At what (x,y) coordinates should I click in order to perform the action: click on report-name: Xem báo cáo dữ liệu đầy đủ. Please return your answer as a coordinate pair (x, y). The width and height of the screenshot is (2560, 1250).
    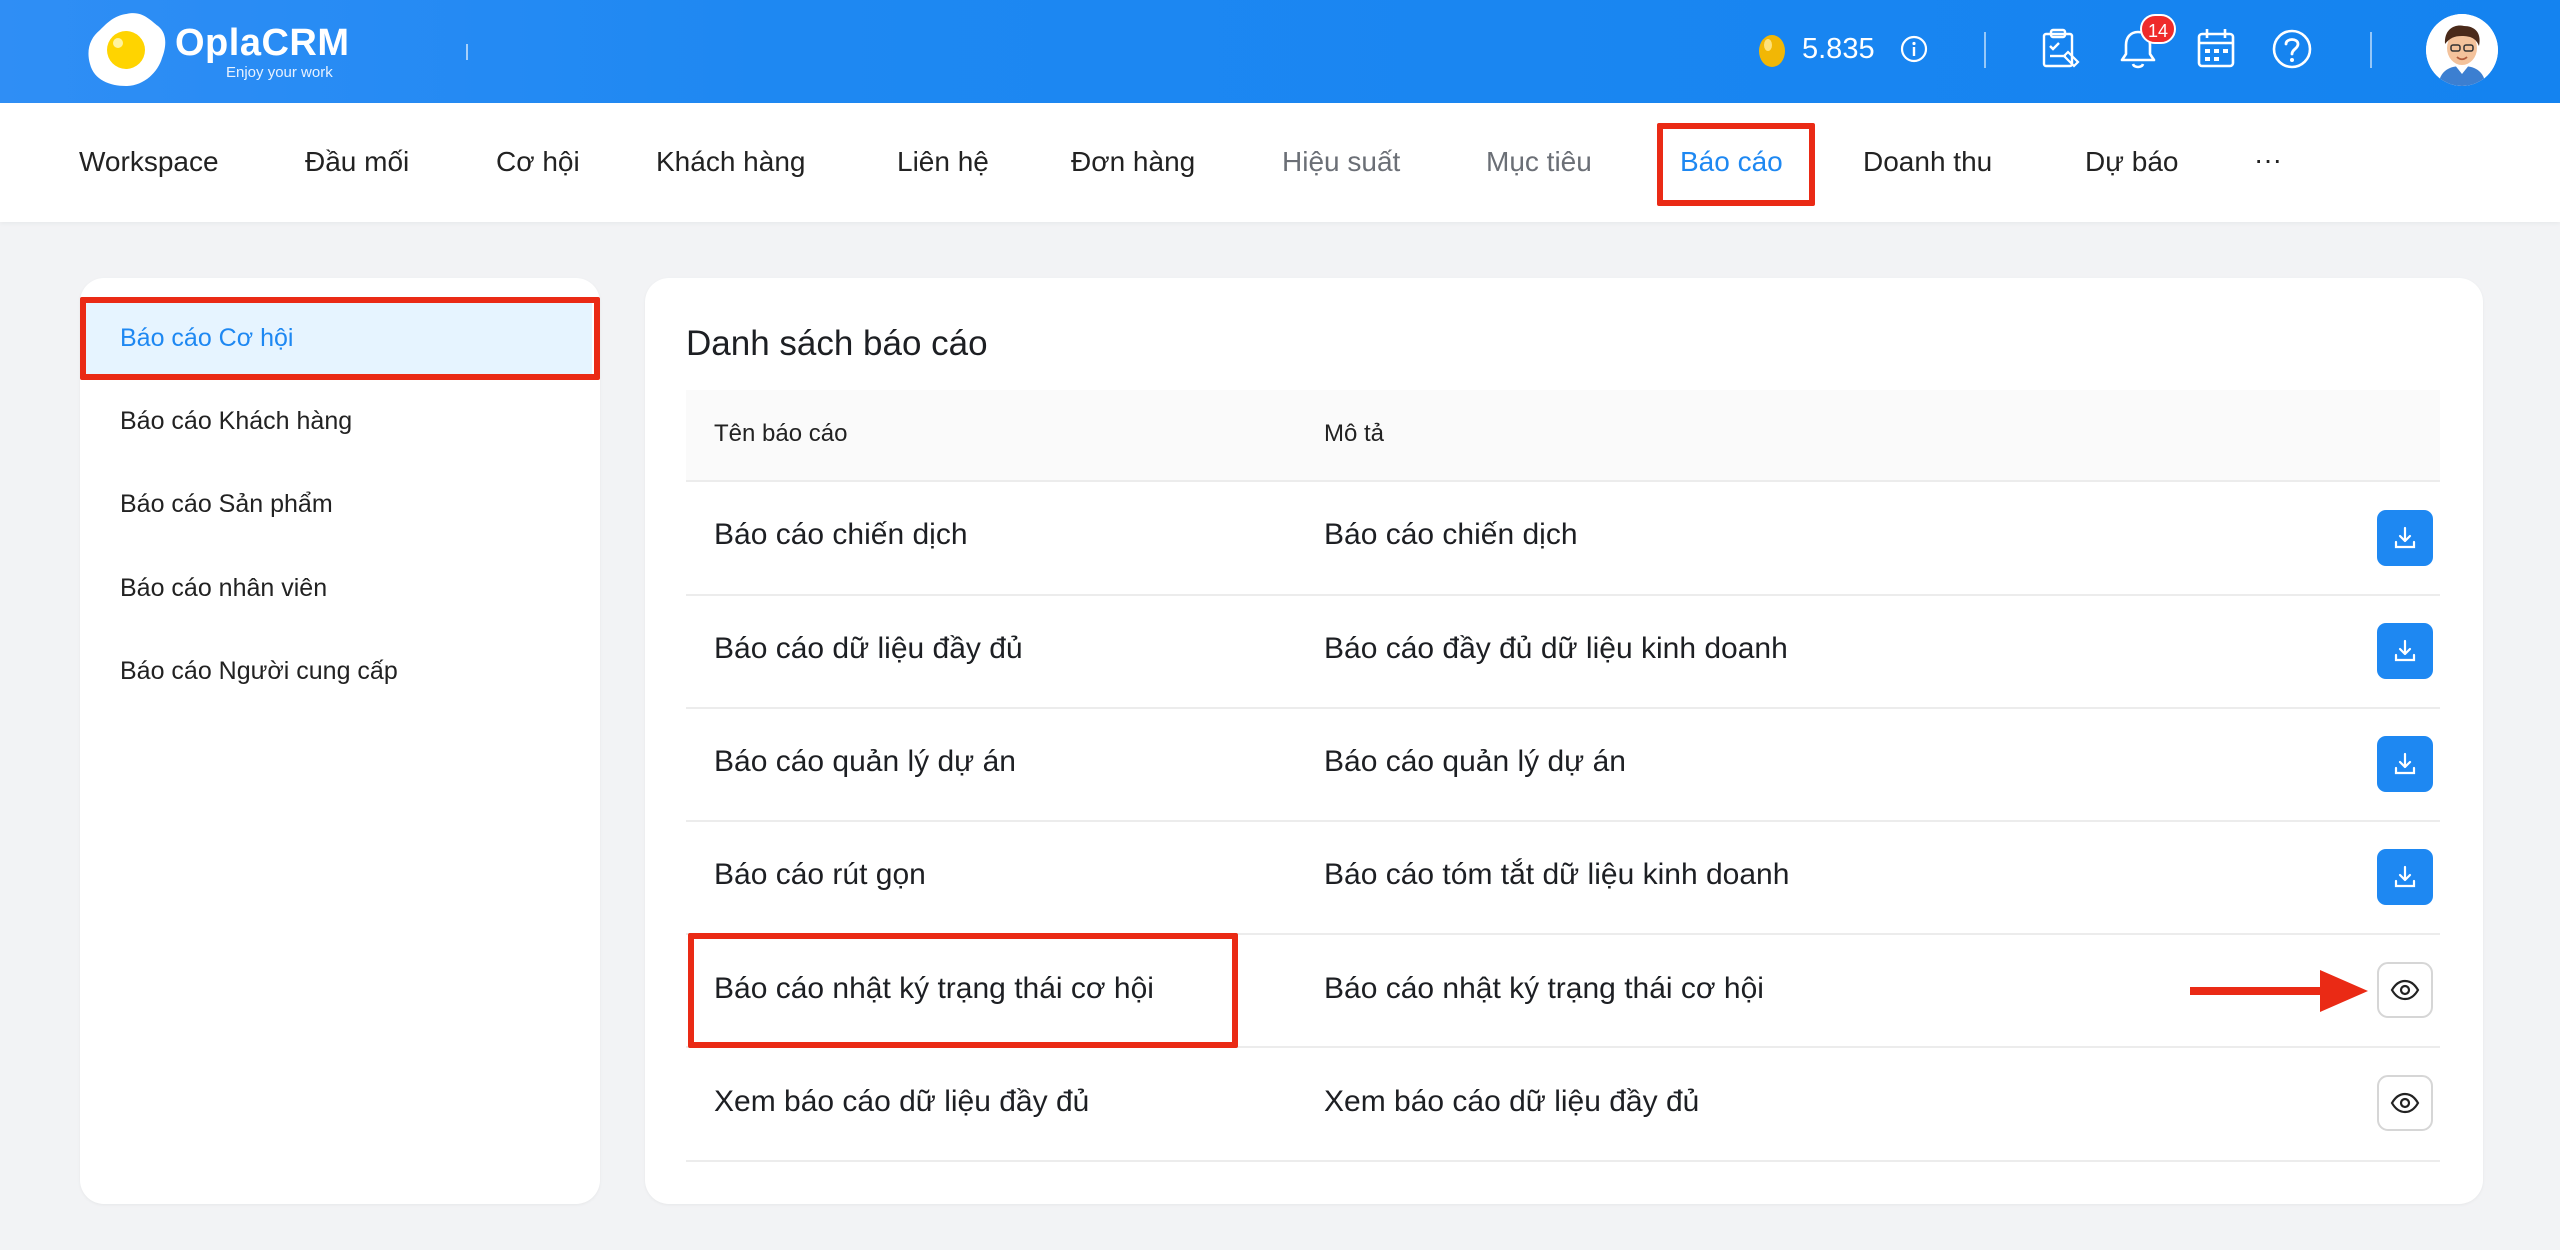
    Looking at the image, I should click on (901, 1102).